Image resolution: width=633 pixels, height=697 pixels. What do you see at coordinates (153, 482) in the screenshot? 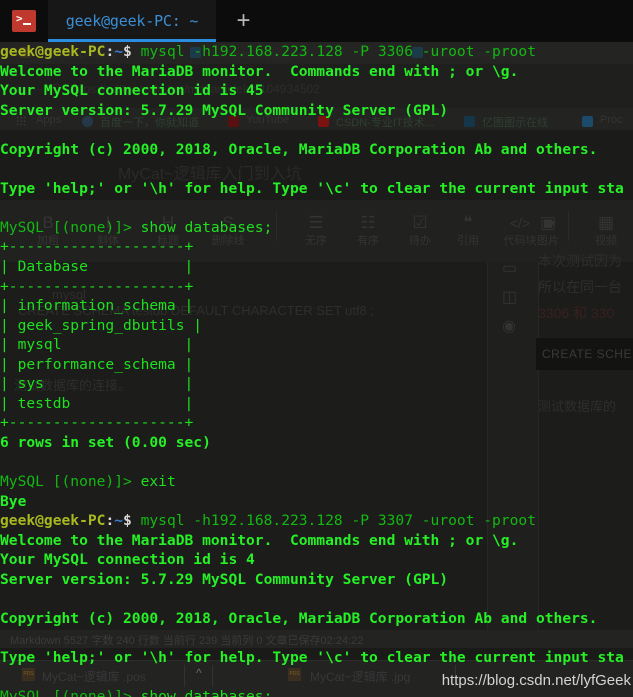
I see `terminal-command: exit` at bounding box center [153, 482].